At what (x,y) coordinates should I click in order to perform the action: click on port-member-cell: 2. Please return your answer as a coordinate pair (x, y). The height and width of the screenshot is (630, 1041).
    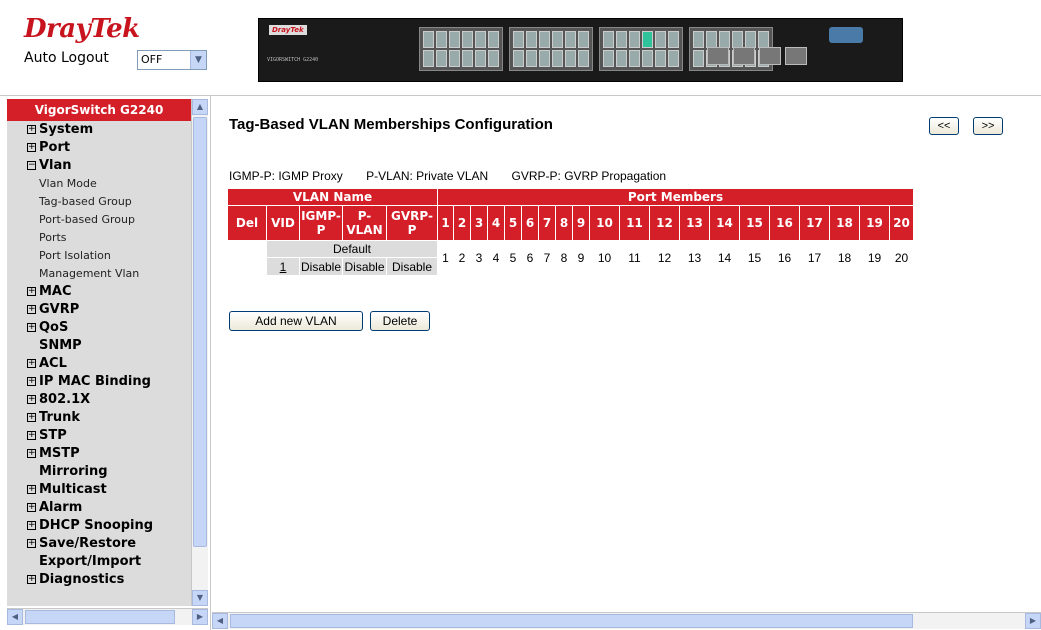
    Looking at the image, I should click on (462, 258).